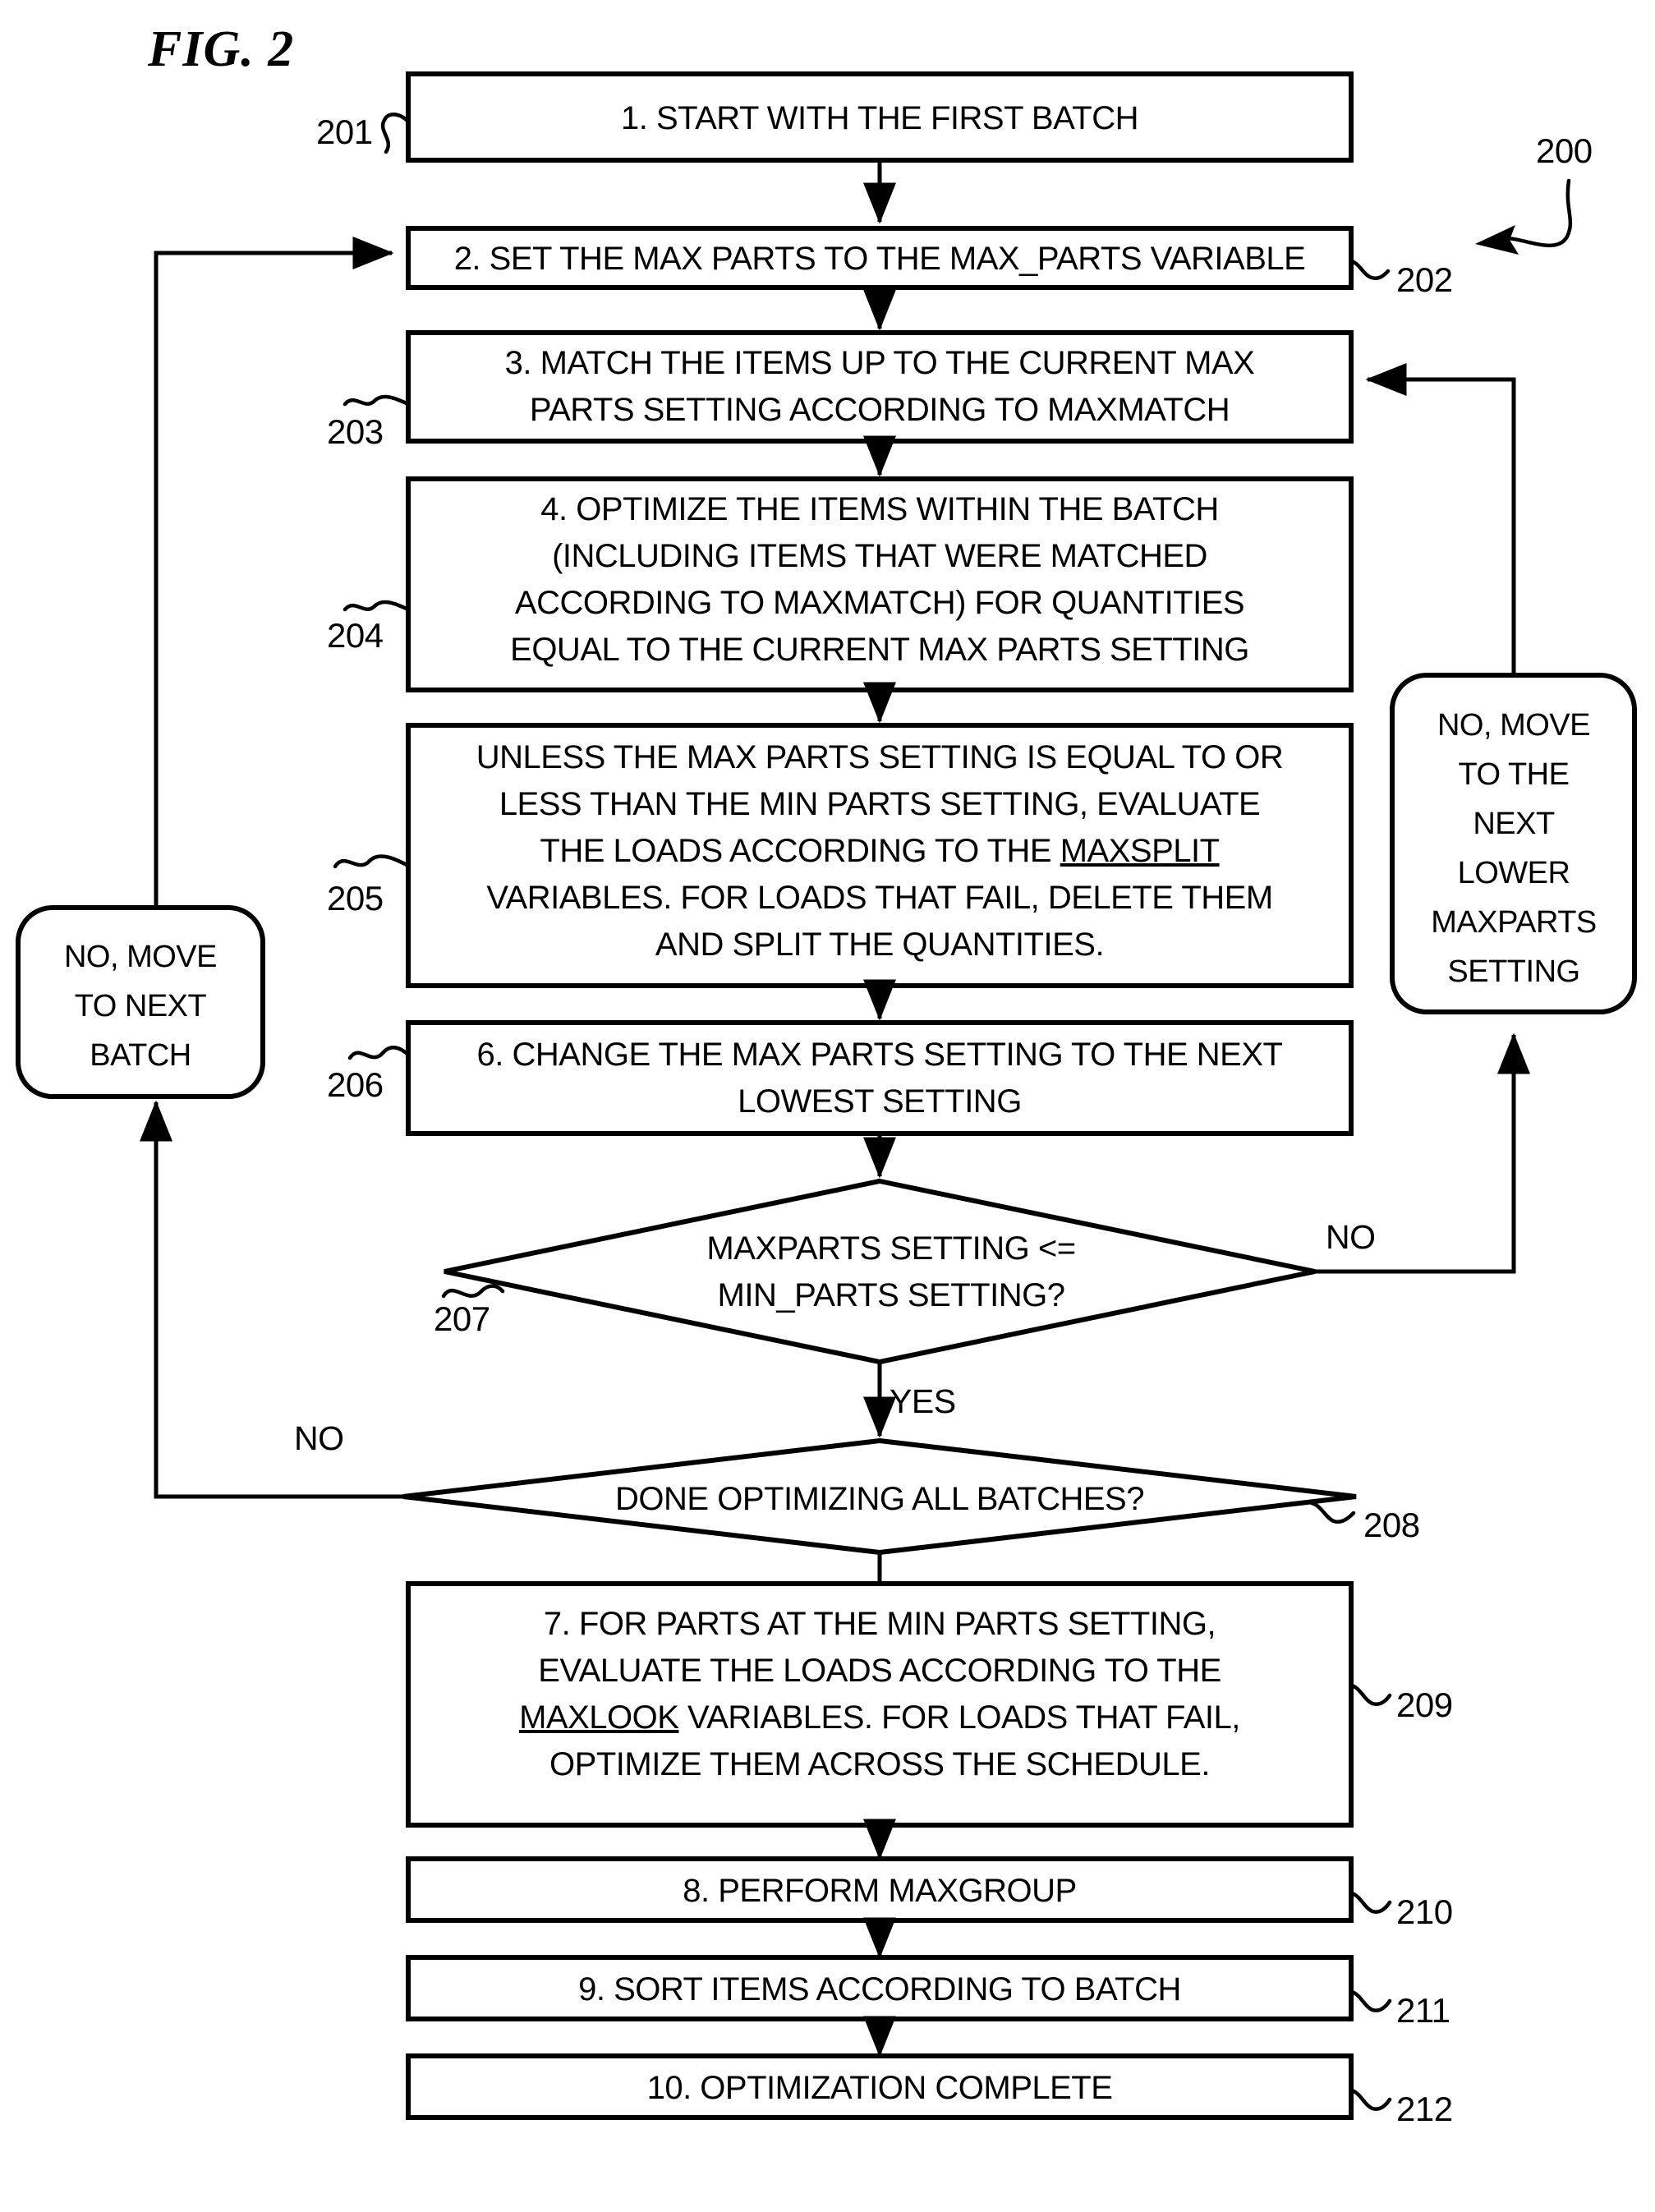  I want to click on ref-204: 204, so click(355, 635).